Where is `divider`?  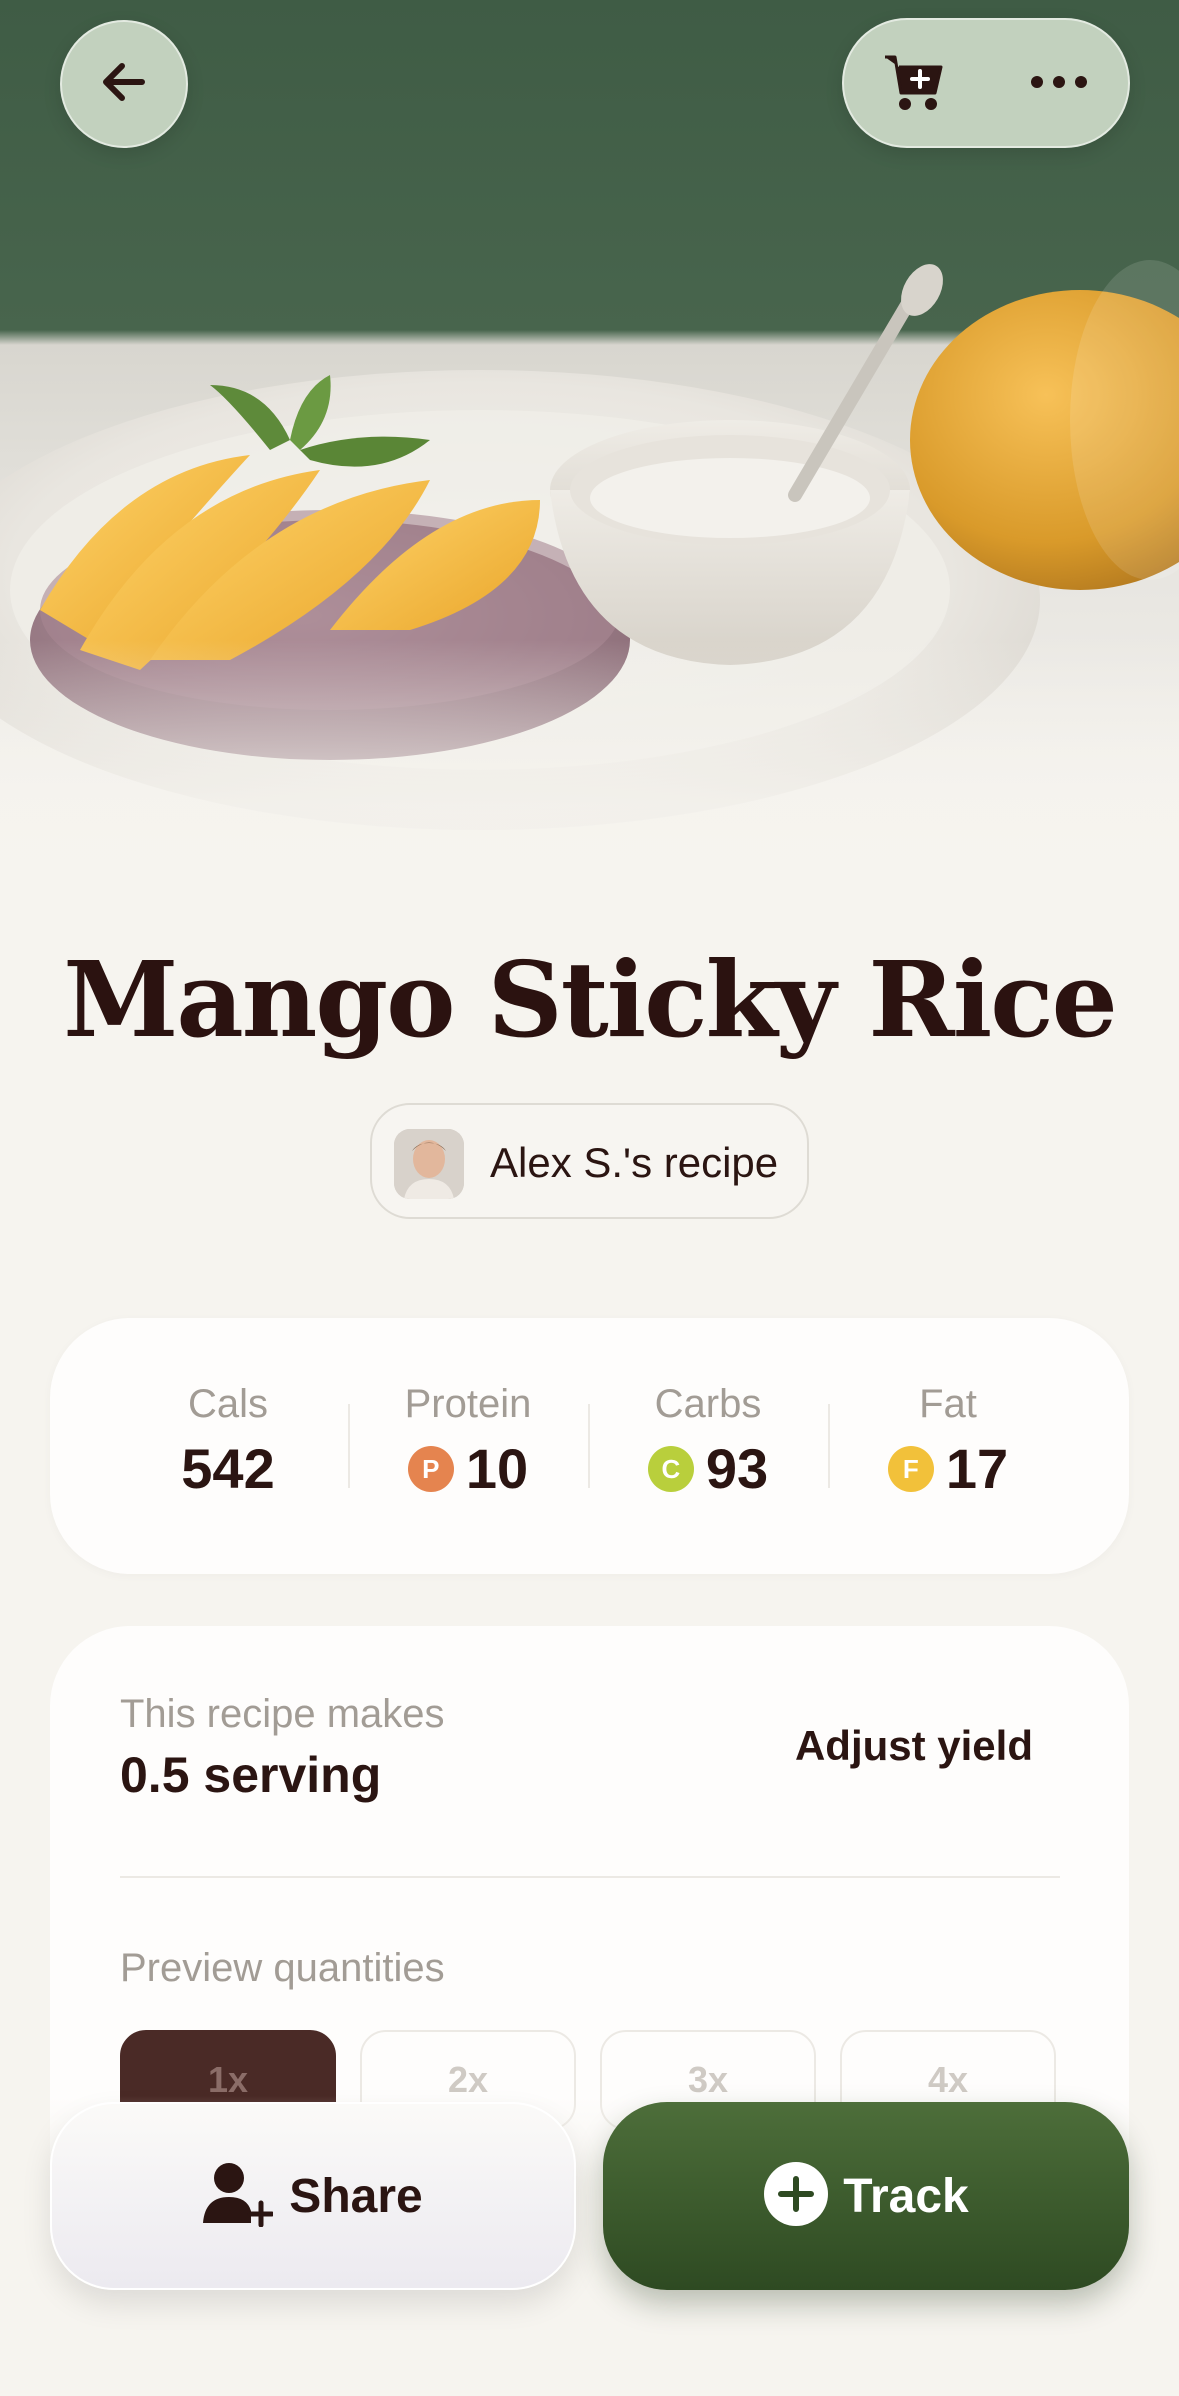 divider is located at coordinates (590, 1877).